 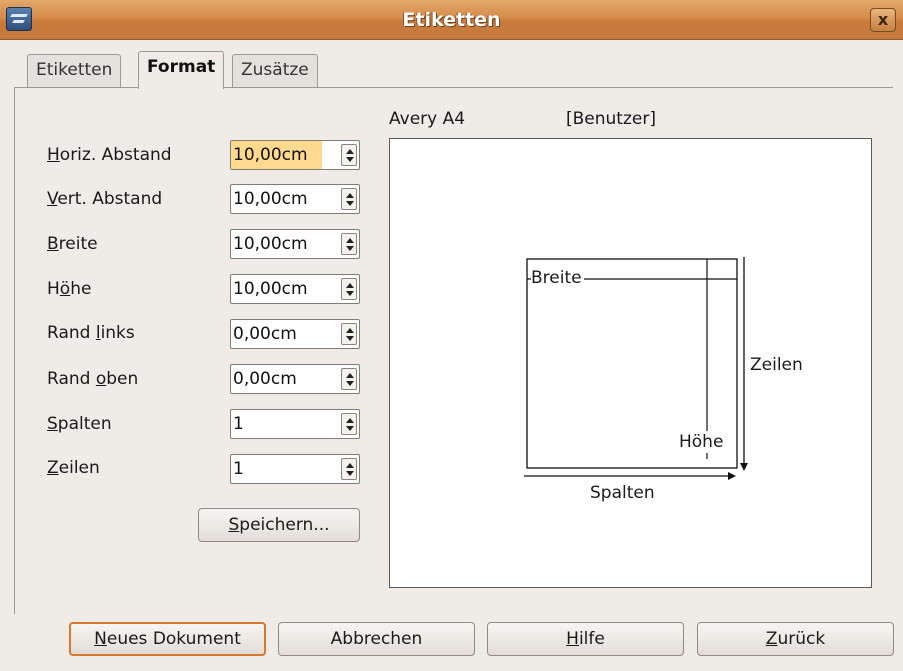 I want to click on window-title: Etiketten, so click(x=451, y=20).